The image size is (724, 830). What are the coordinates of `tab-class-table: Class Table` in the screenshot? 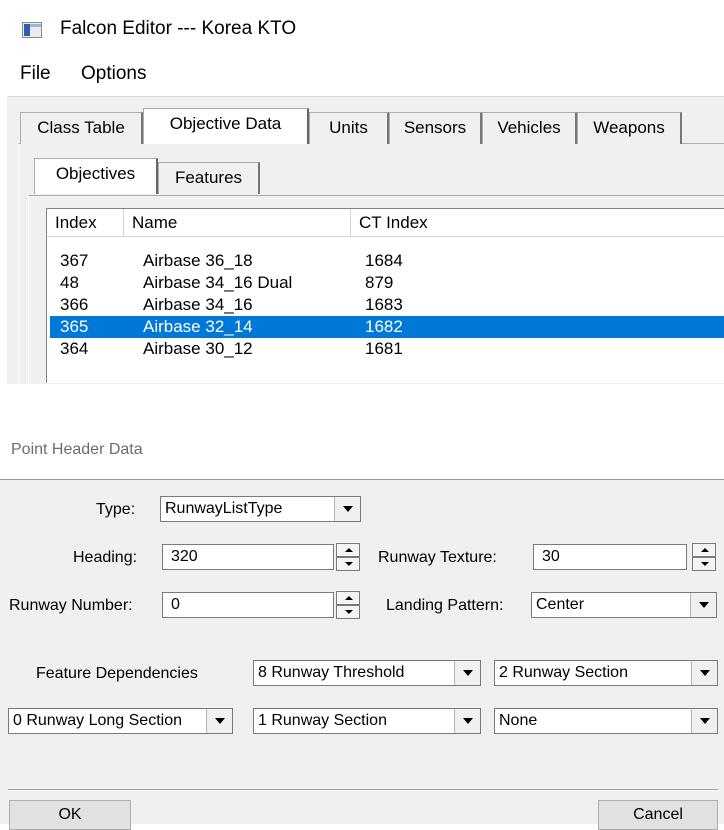 It's located at (81, 128).